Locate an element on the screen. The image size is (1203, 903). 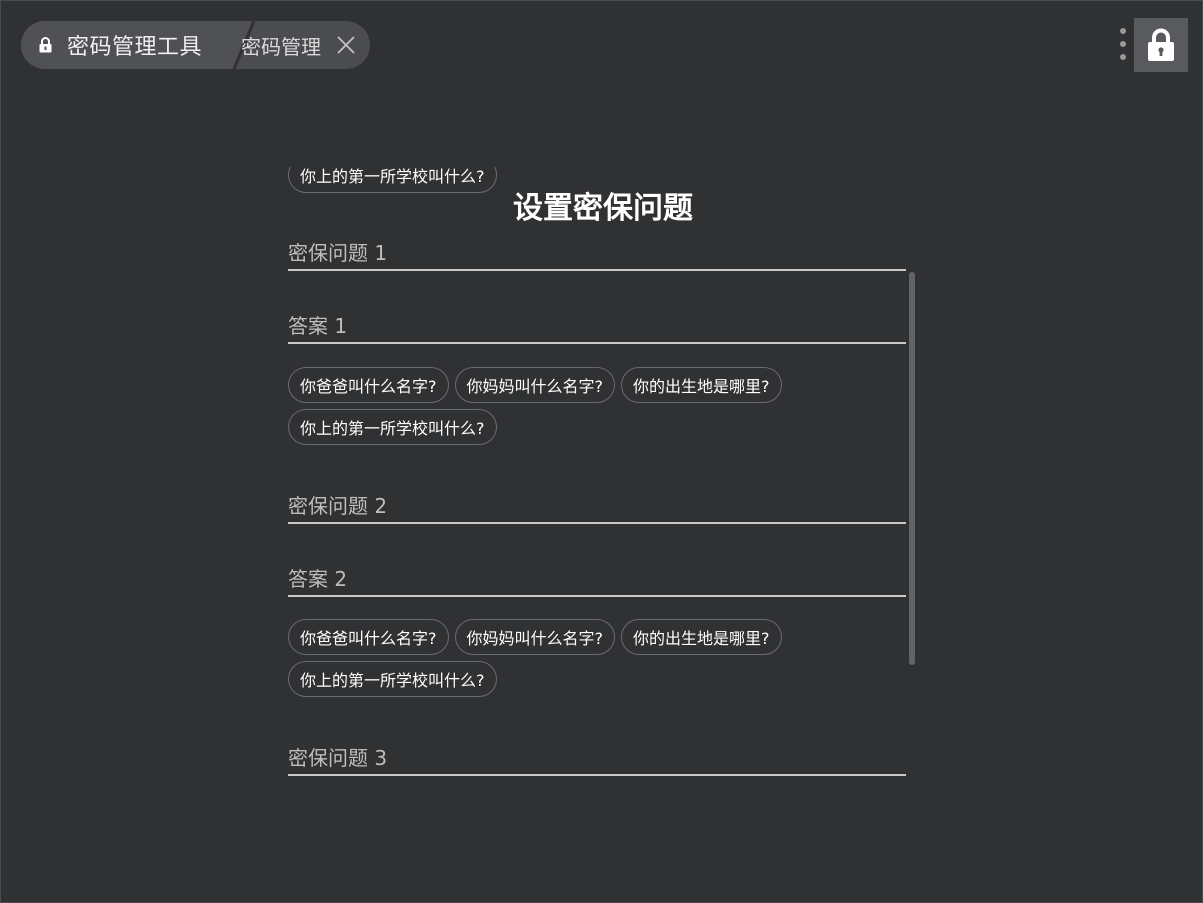
field-label: 密保问题 1 is located at coordinates (338, 253).